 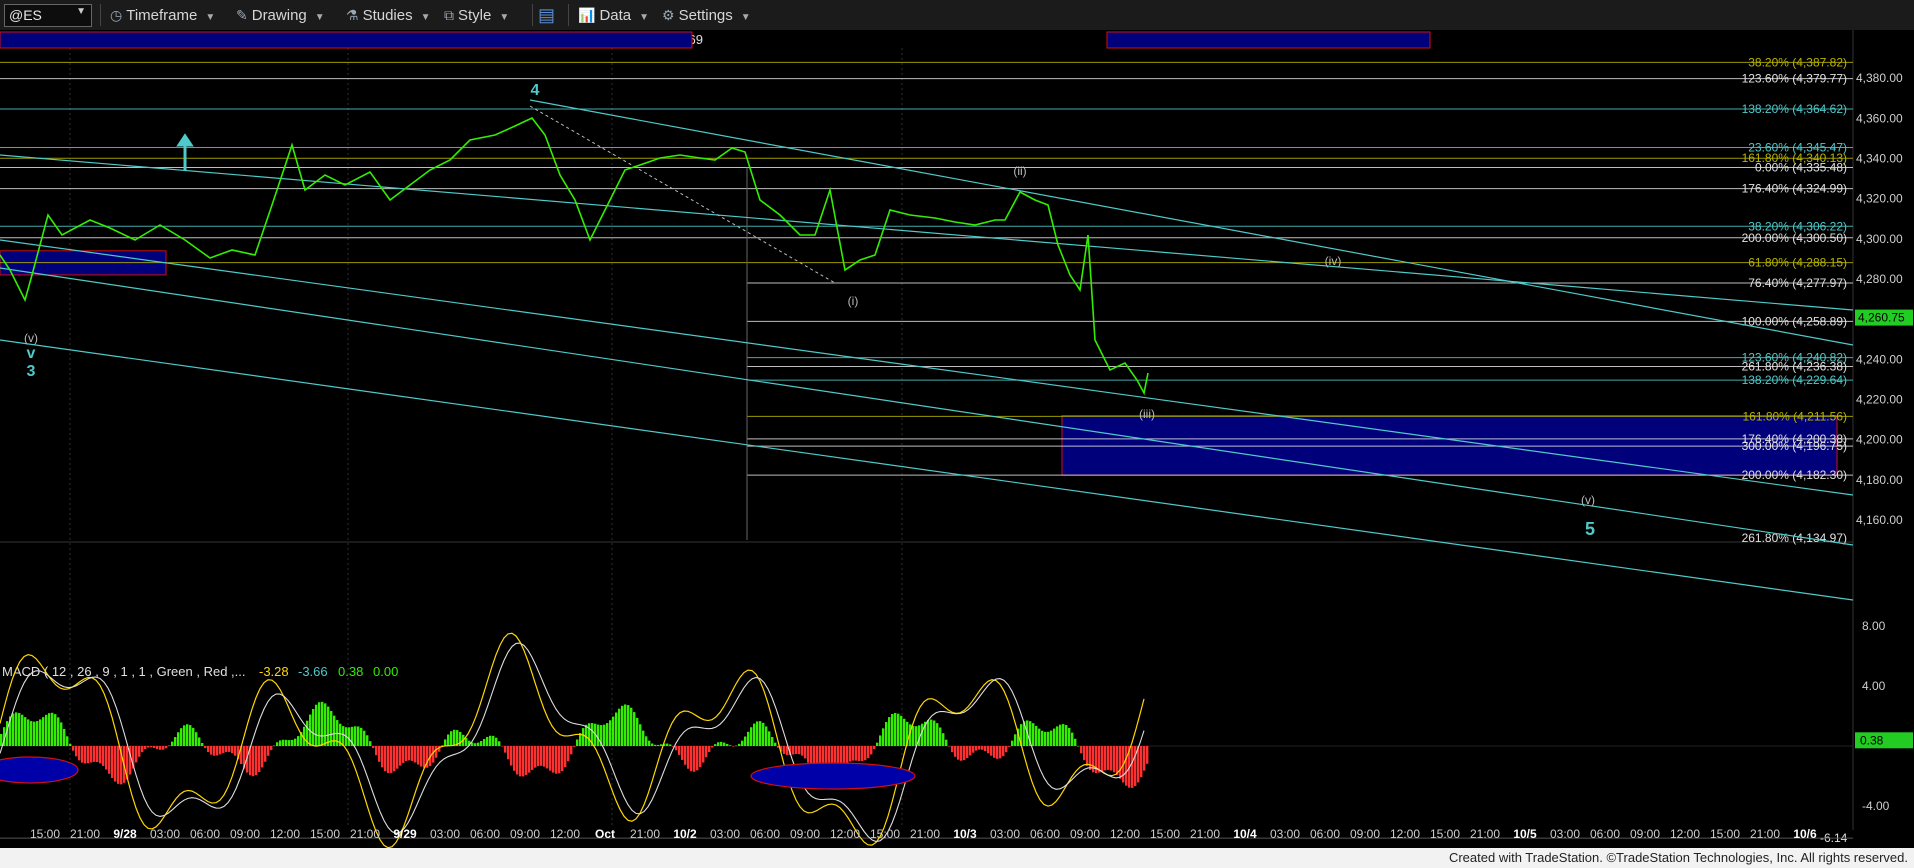 I want to click on macd-hist-value: 0.38, so click(x=1872, y=740).